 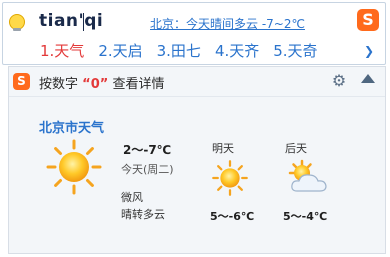 What do you see at coordinates (339, 81) in the screenshot?
I see `gear-icon: ⚙` at bounding box center [339, 81].